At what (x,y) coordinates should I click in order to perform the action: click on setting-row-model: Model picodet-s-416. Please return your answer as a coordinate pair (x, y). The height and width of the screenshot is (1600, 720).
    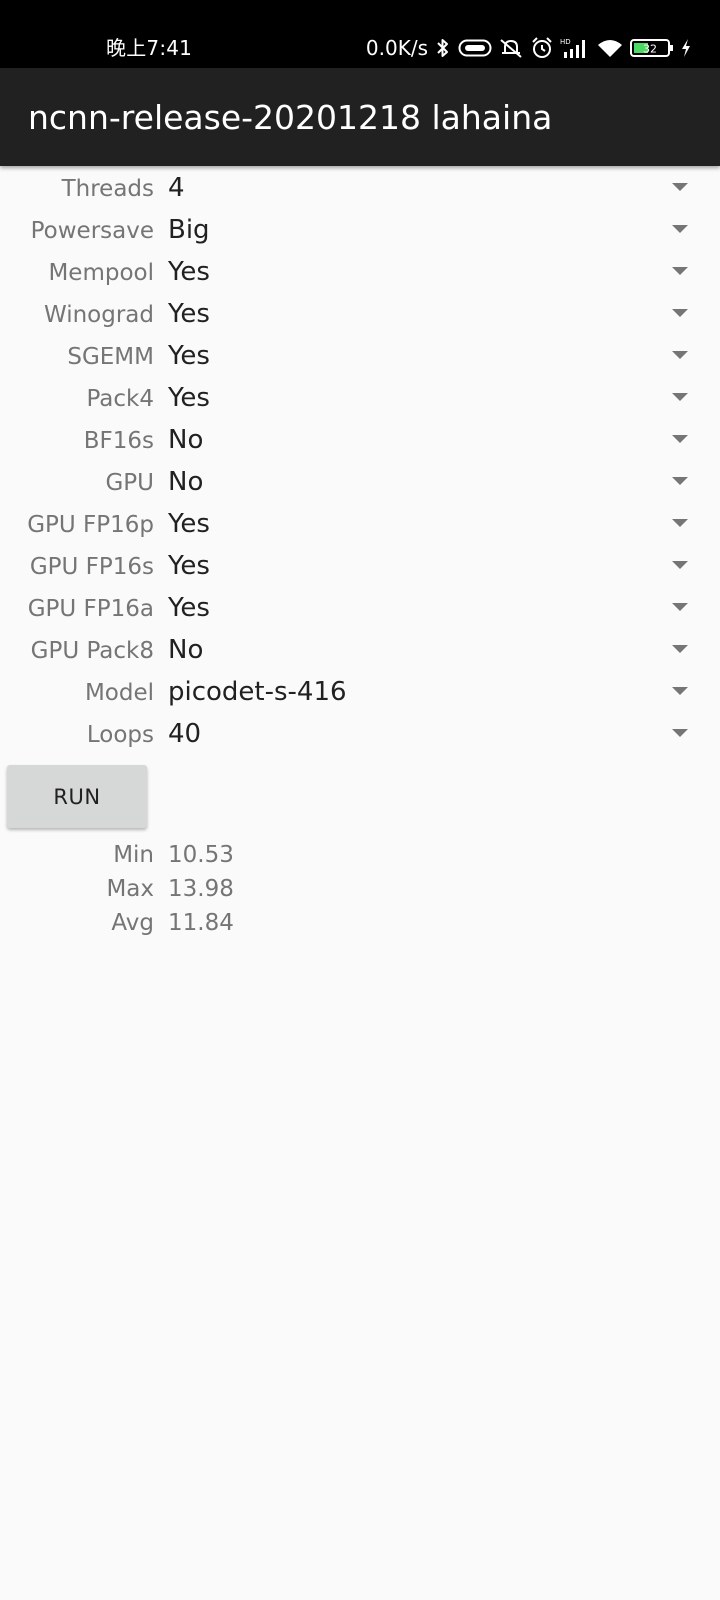
    Looking at the image, I should click on (360, 693).